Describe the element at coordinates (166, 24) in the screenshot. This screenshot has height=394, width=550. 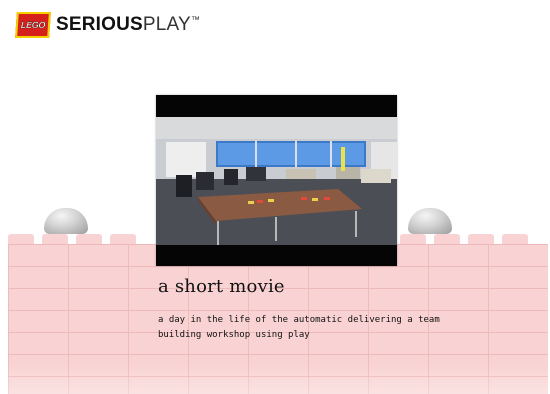
I see `brand-name-light: PLAY` at that location.